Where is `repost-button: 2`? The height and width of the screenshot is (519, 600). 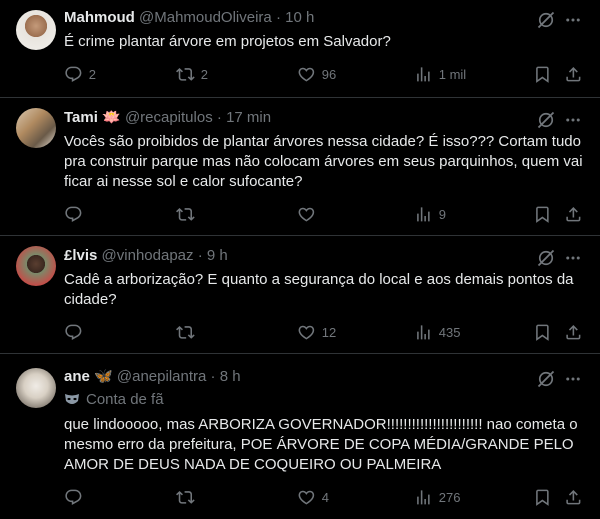
repost-button: 2 is located at coordinates (192, 74).